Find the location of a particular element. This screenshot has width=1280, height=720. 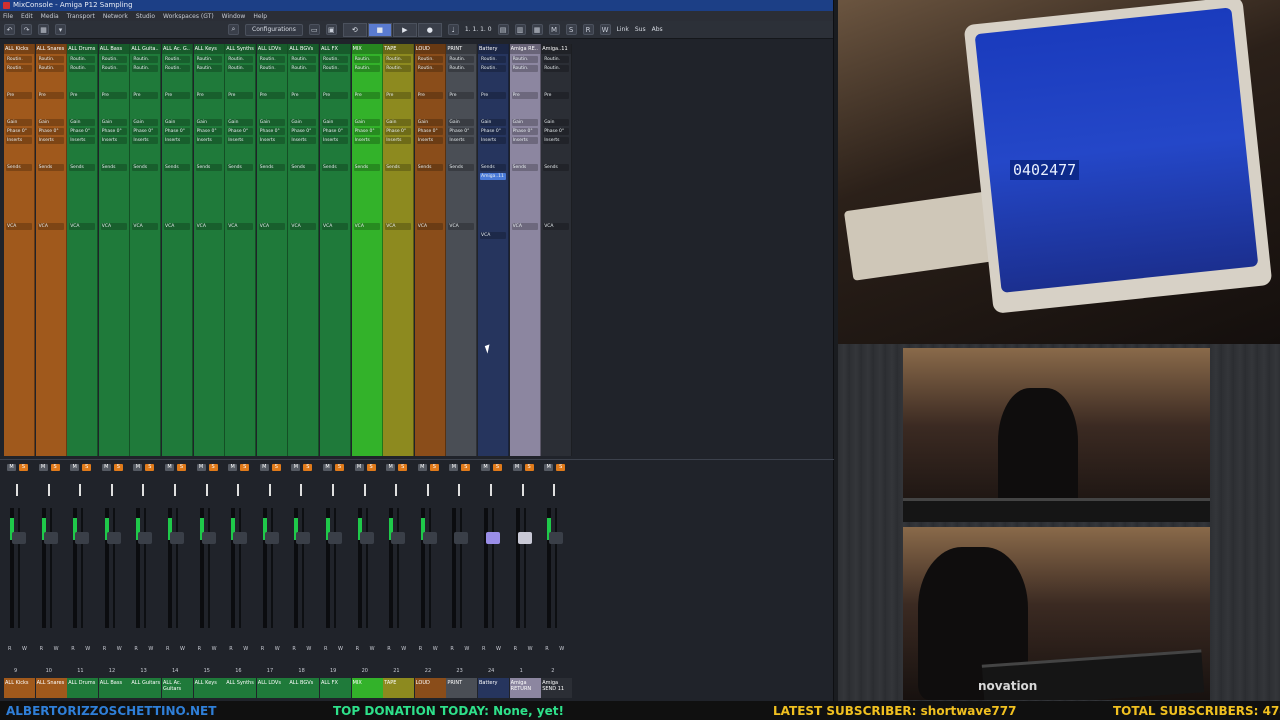

menu-window: Window is located at coordinates (234, 16).